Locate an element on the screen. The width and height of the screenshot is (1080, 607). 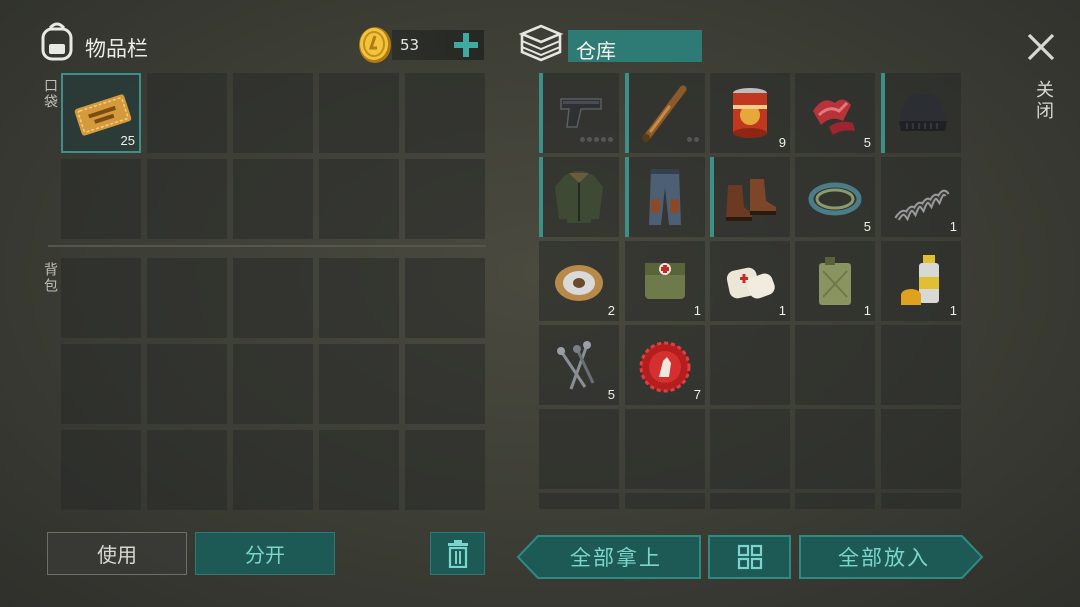
jacket-icon is located at coordinates (579, 197).